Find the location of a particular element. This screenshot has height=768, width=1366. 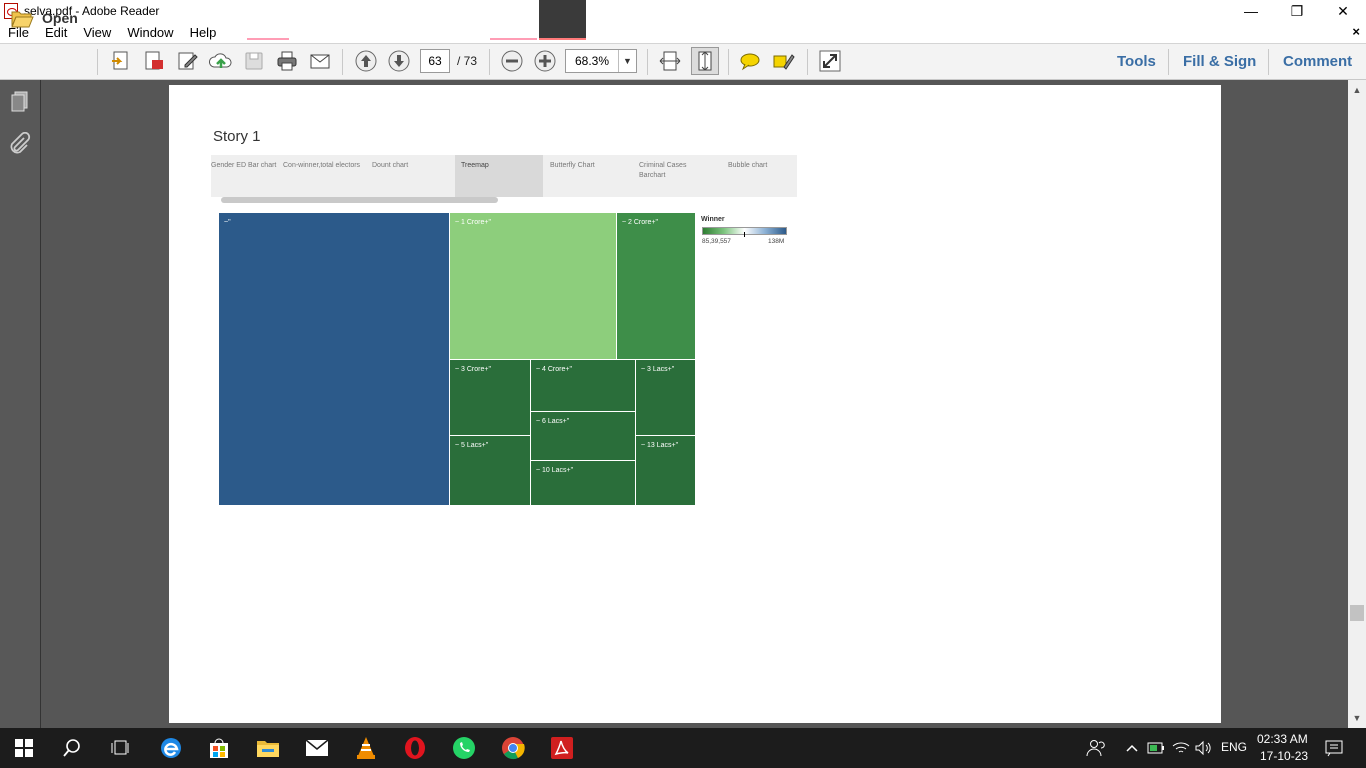

open-button: Open is located at coordinates (44, 18).